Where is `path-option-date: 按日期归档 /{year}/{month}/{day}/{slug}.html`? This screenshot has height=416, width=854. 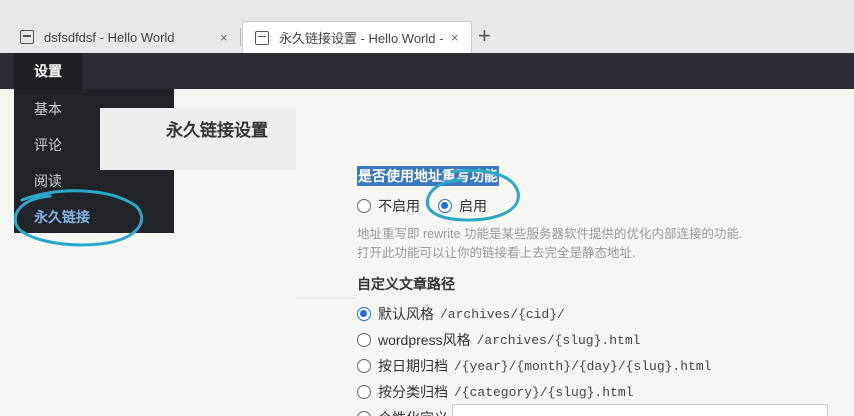
path-option-date: 按日期归档 /{year}/{month}/{day}/{slug}.html is located at coordinates (534, 366).